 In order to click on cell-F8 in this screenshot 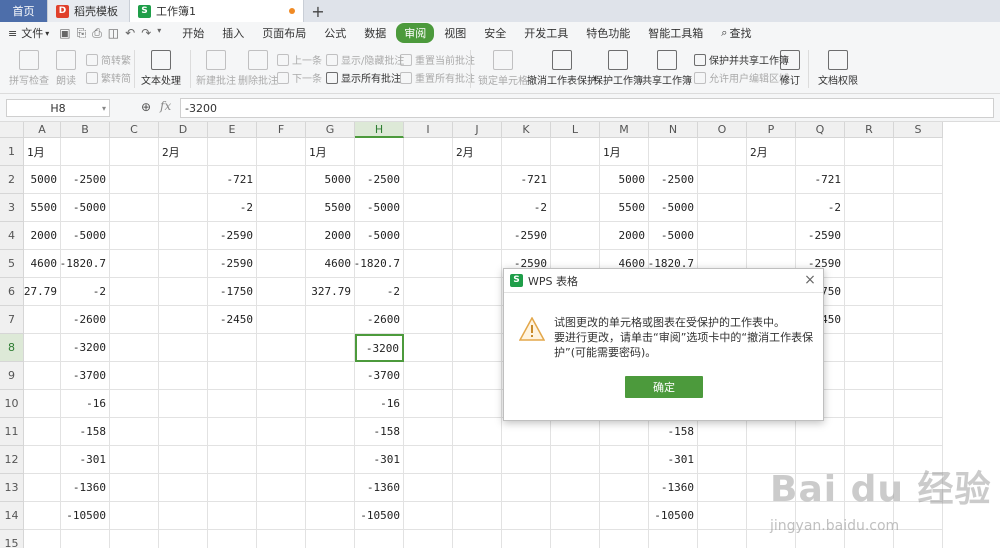, I will do `click(281, 348)`.